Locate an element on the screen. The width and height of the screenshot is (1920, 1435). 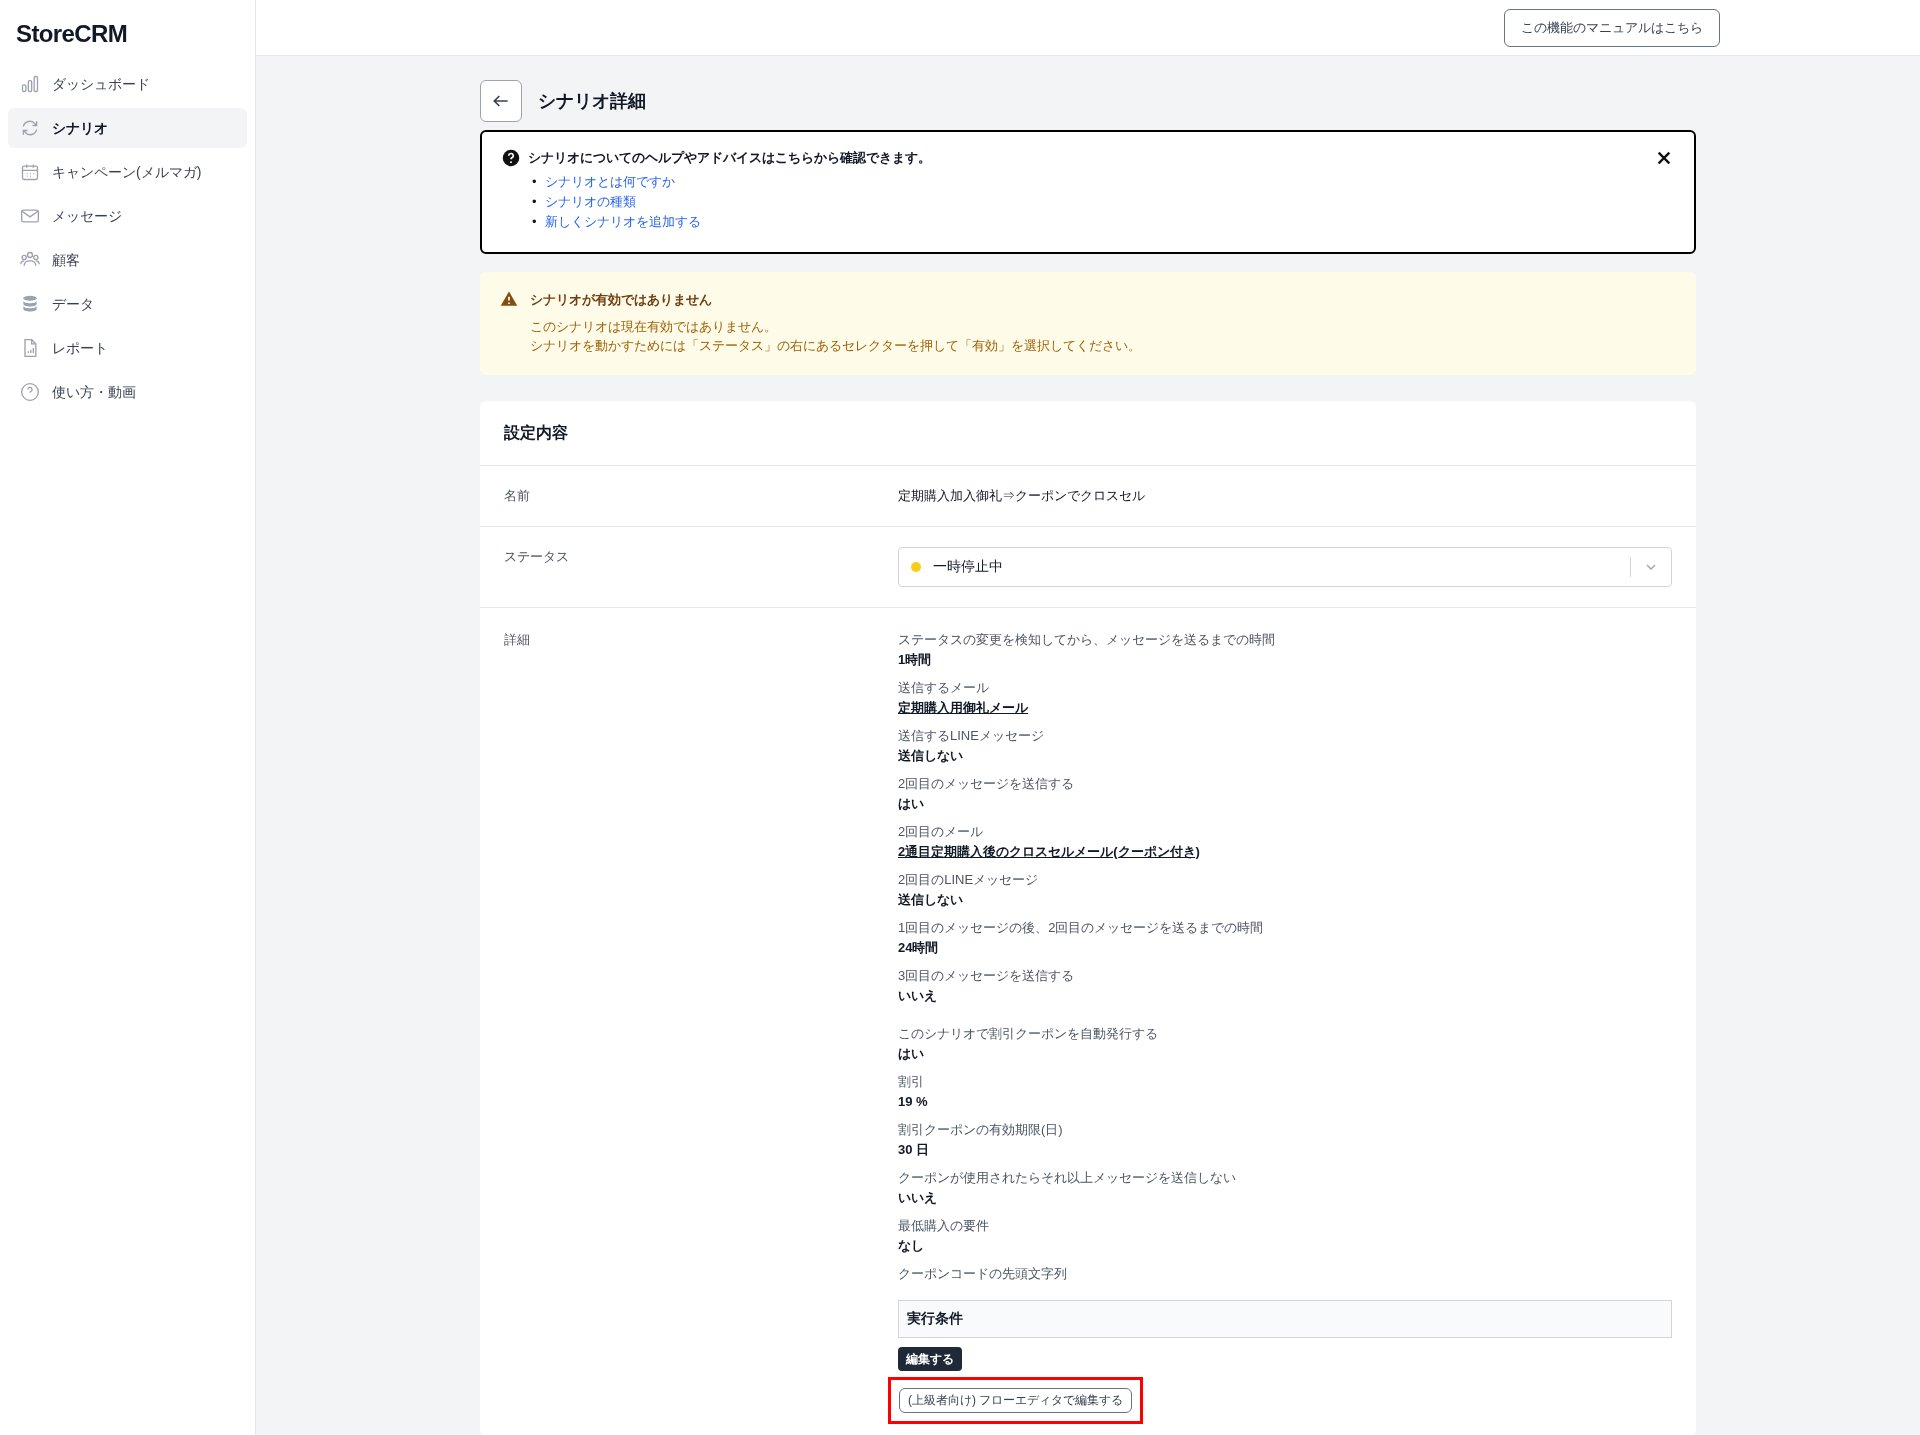
detail-value: 19 % is located at coordinates (913, 1101).